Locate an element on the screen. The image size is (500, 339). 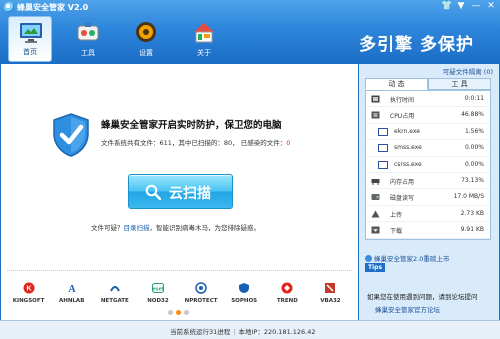
partner-name: AHNLAB is located at coordinates (71, 301).